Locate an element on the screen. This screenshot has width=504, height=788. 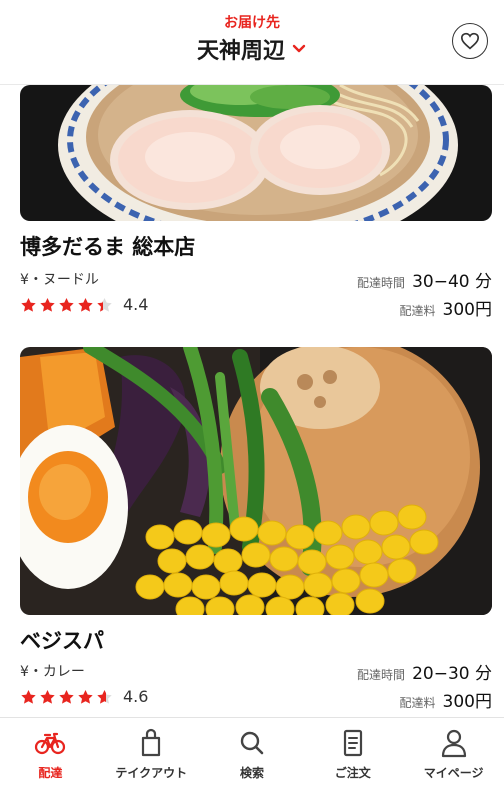
rating-value: 4.6 is located at coordinates (136, 696).